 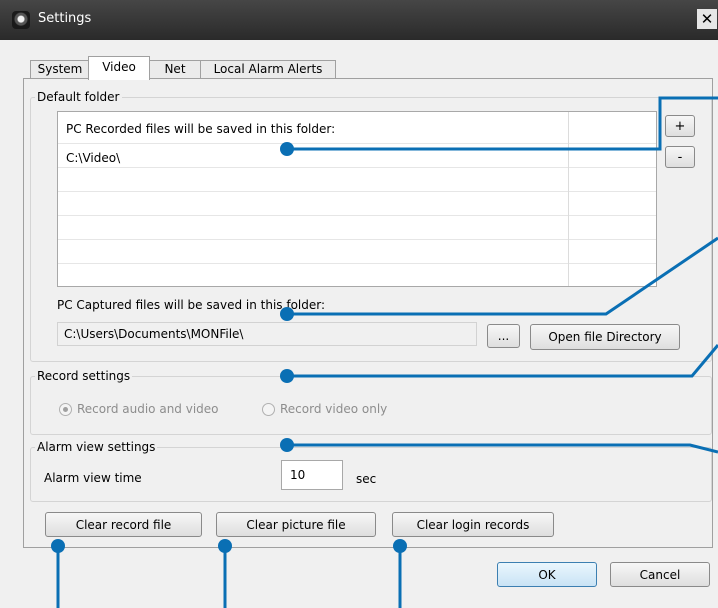 I want to click on title-bar: Settings ✕, so click(x=359, y=20).